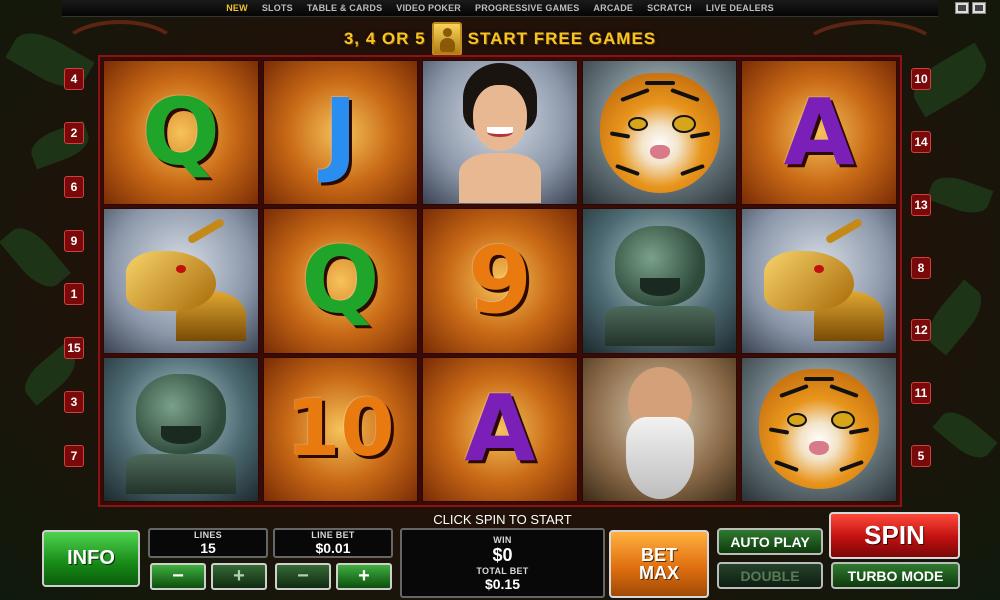 Image resolution: width=1000 pixels, height=600 pixels. I want to click on payline-3: 3, so click(74, 402).